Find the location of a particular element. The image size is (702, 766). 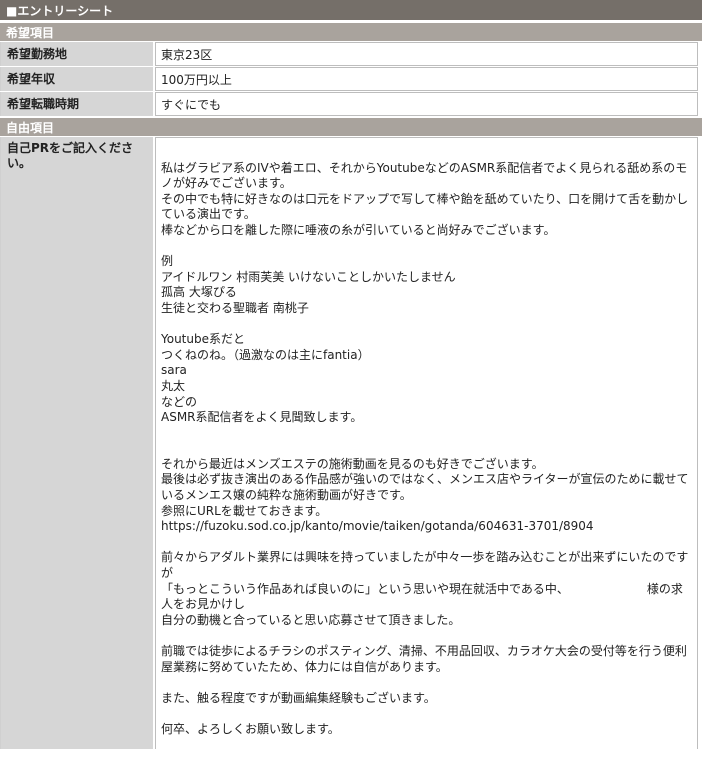

field-row-location: 希望勤務地 東京23区 is located at coordinates (351, 54).